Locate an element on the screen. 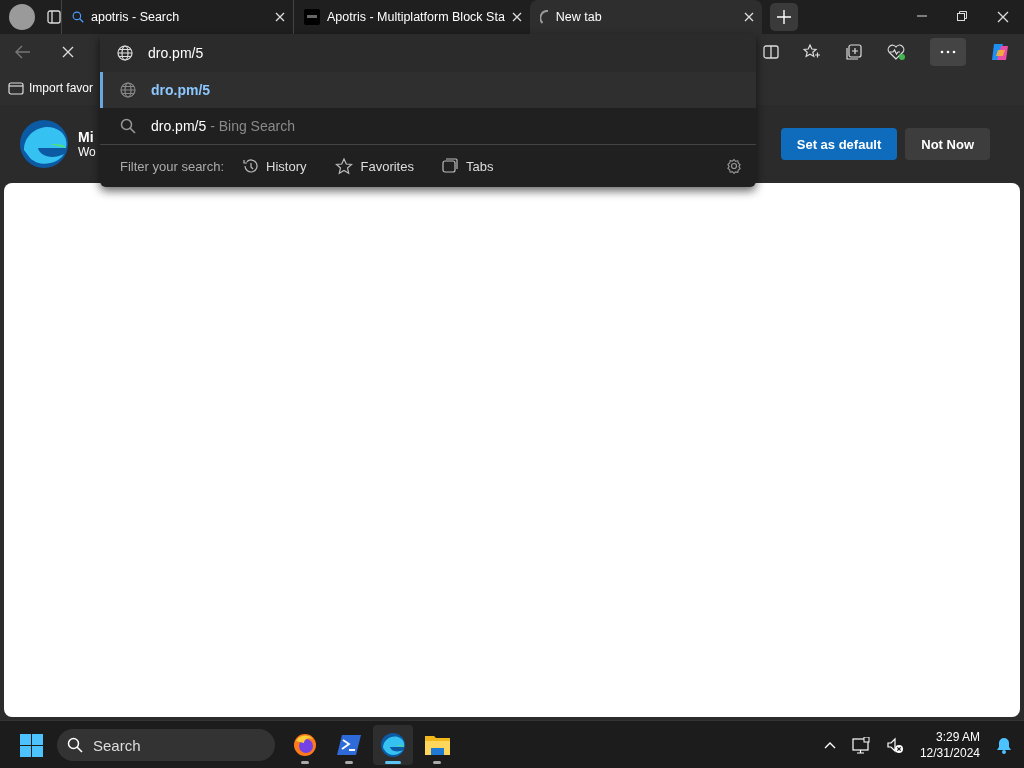 Image resolution: width=1024 pixels, height=768 pixels. filter-label: Filter your search: is located at coordinates (172, 166).